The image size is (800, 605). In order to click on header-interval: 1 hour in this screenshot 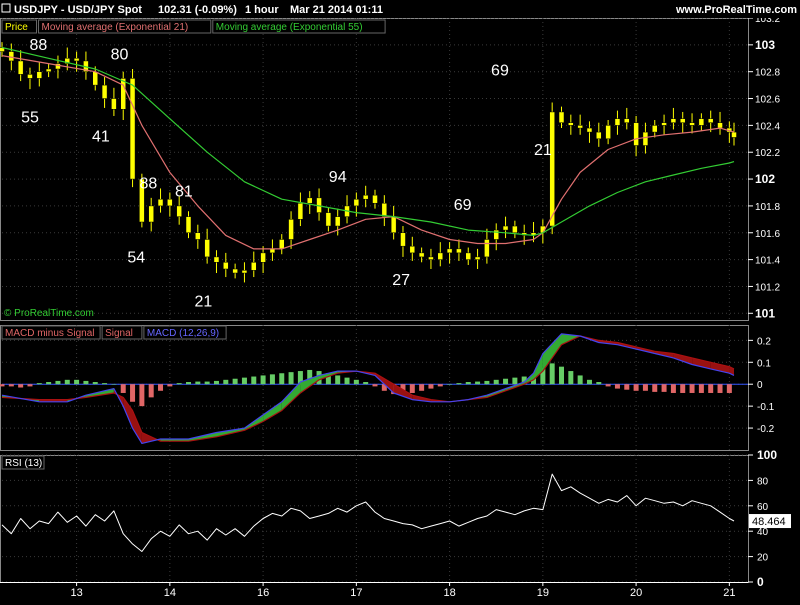, I will do `click(262, 10)`.